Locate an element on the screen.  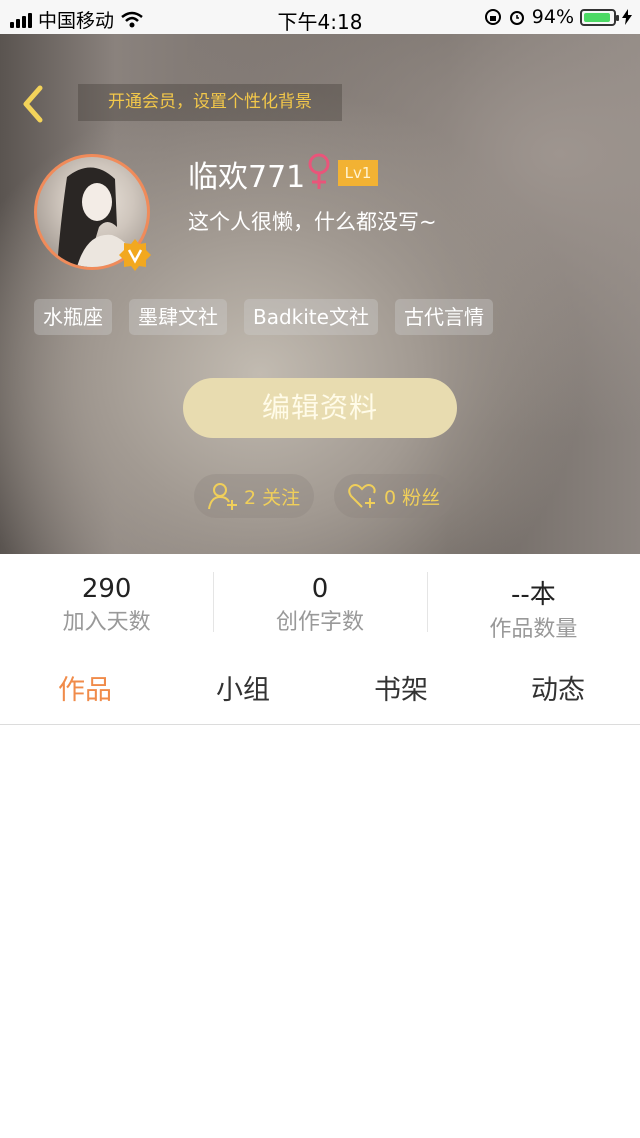
battery-percent: 94% is located at coordinates (552, 17).